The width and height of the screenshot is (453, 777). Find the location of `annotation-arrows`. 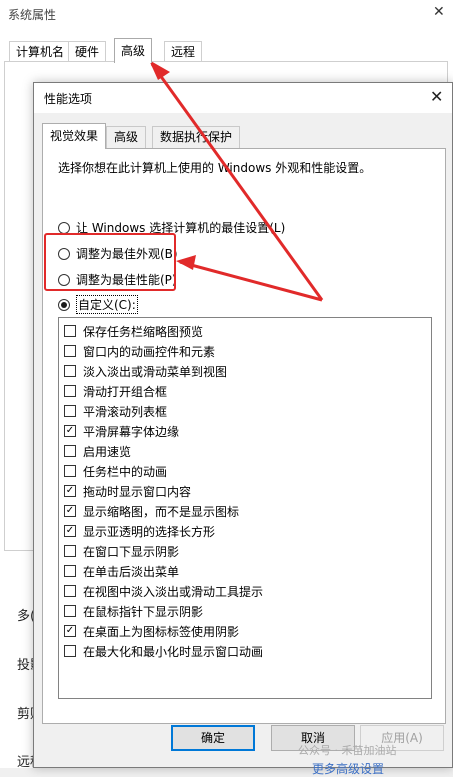

annotation-arrows is located at coordinates (236, 181).